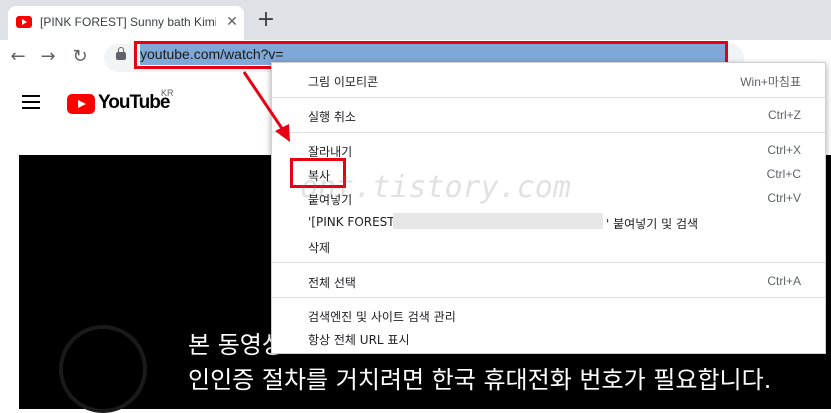  I want to click on close-icon: ✕, so click(232, 22).